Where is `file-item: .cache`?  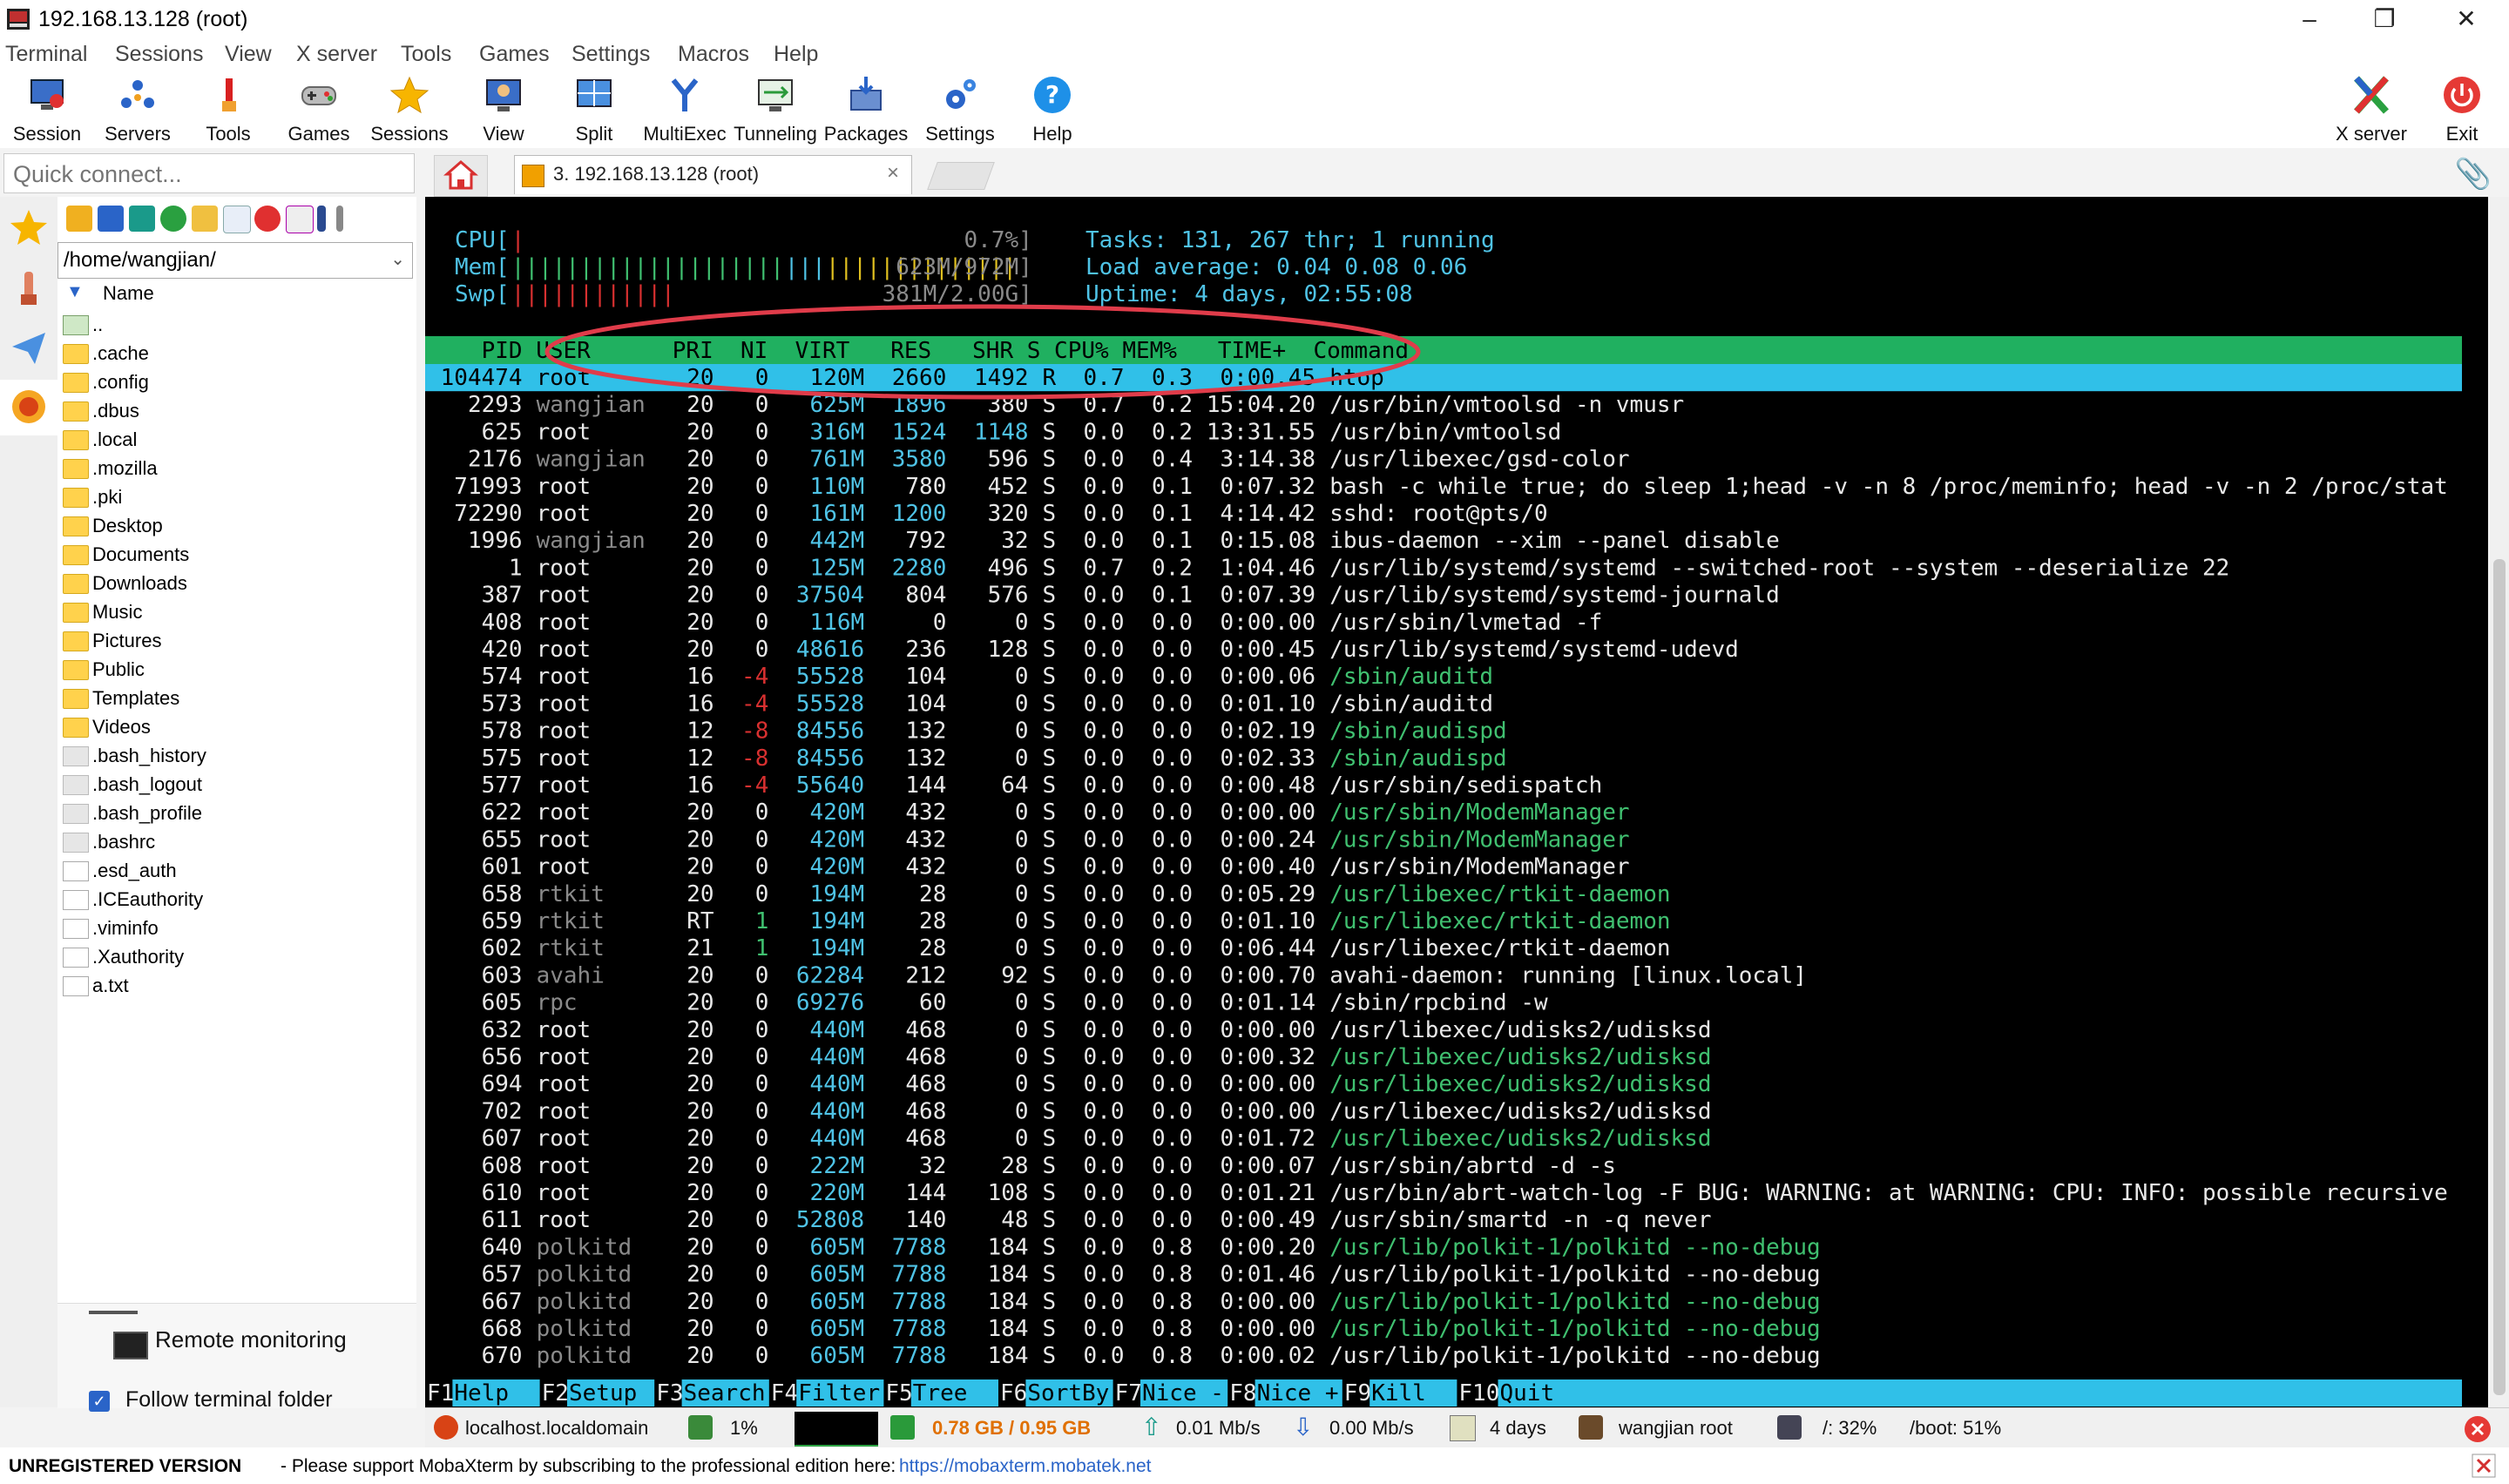
file-item: .cache is located at coordinates (234, 354).